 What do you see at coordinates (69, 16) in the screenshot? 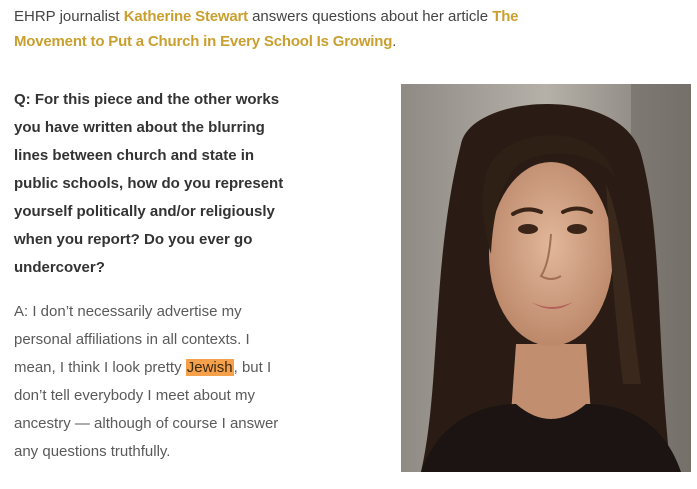
I see `intro-prefix: EHRP journalist` at bounding box center [69, 16].